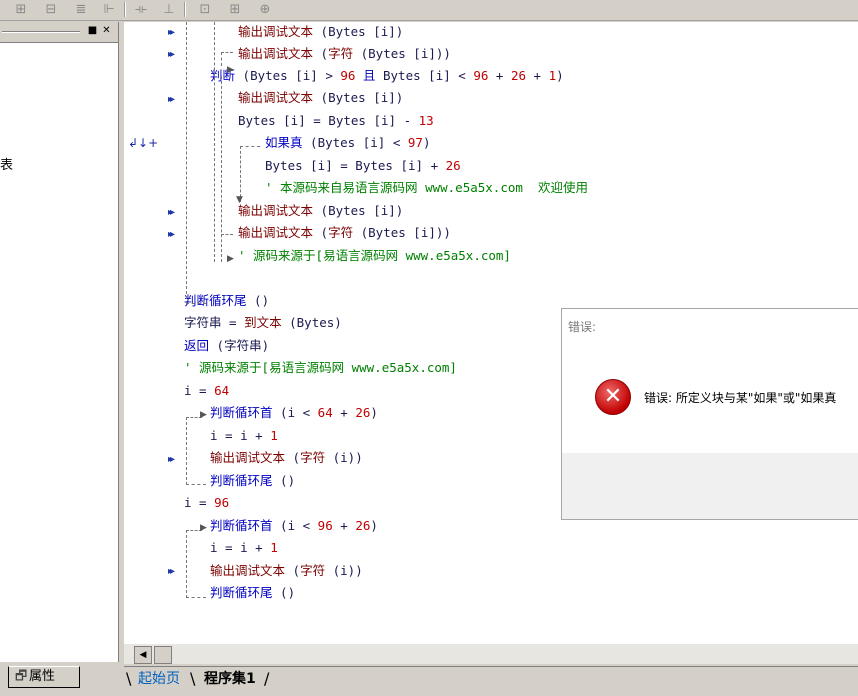  Describe the element at coordinates (197, 345) in the screenshot. I see `code-token: 返回` at that location.